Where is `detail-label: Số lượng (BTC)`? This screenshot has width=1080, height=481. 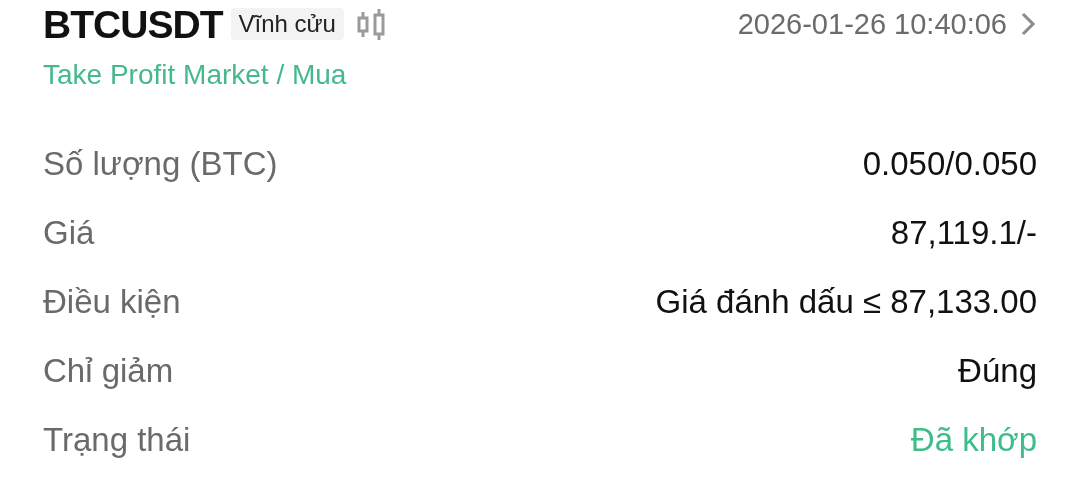 detail-label: Số lượng (BTC) is located at coordinates (160, 163).